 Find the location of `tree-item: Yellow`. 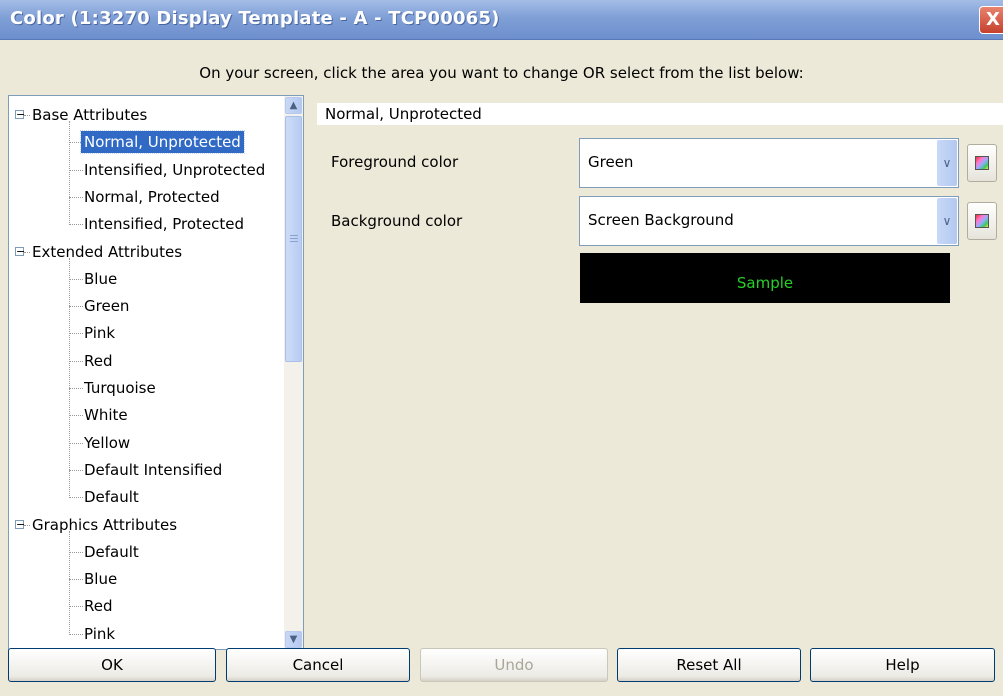

tree-item: Yellow is located at coordinates (107, 443).